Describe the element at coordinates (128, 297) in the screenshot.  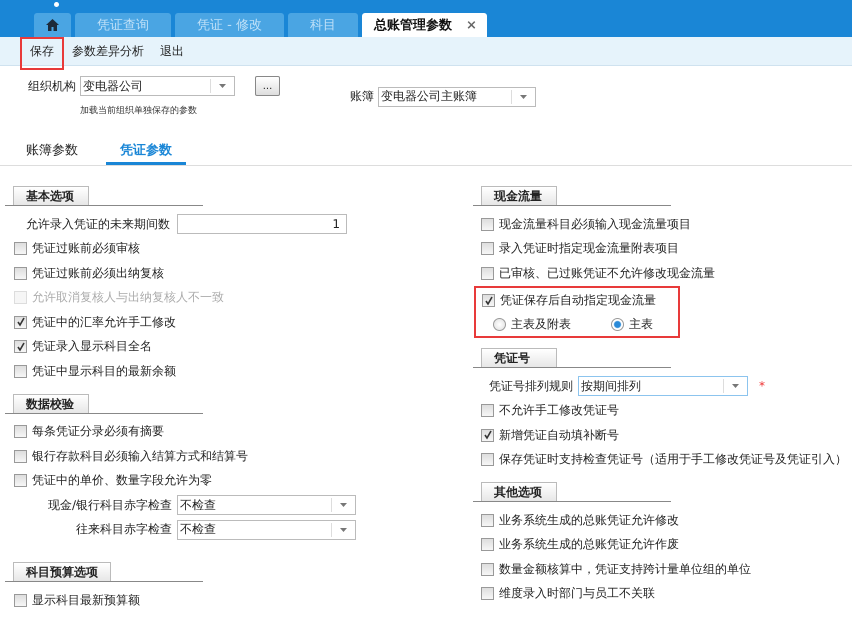
I see `checkbox-label: 允许取消复核人与出纳复核人不一致` at that location.